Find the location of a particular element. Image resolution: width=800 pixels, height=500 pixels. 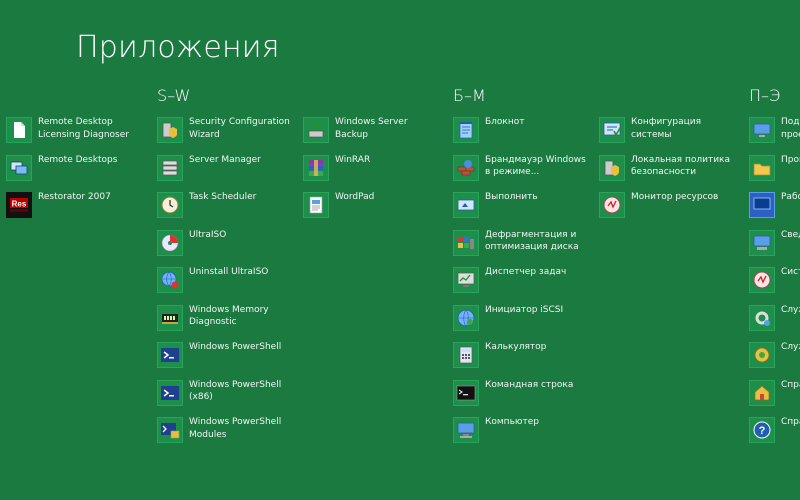

app-label: Uninstall UltraISO is located at coordinates (229, 272).